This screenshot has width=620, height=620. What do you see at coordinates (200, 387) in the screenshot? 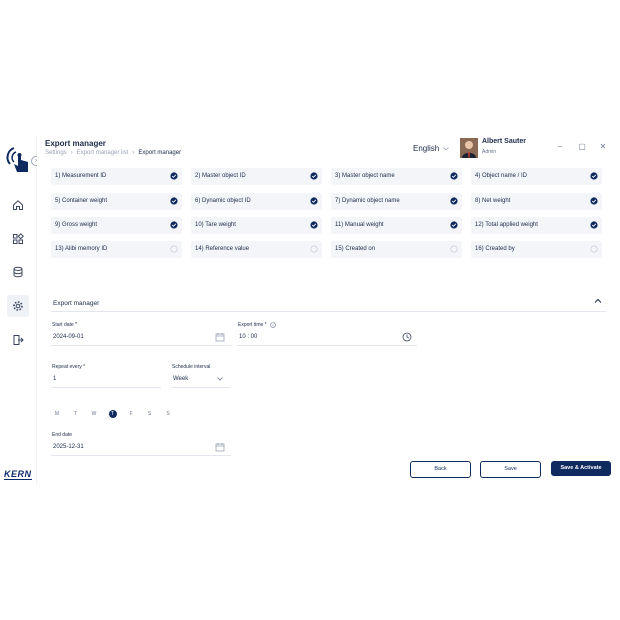
I see `schedule-interval-underline` at bounding box center [200, 387].